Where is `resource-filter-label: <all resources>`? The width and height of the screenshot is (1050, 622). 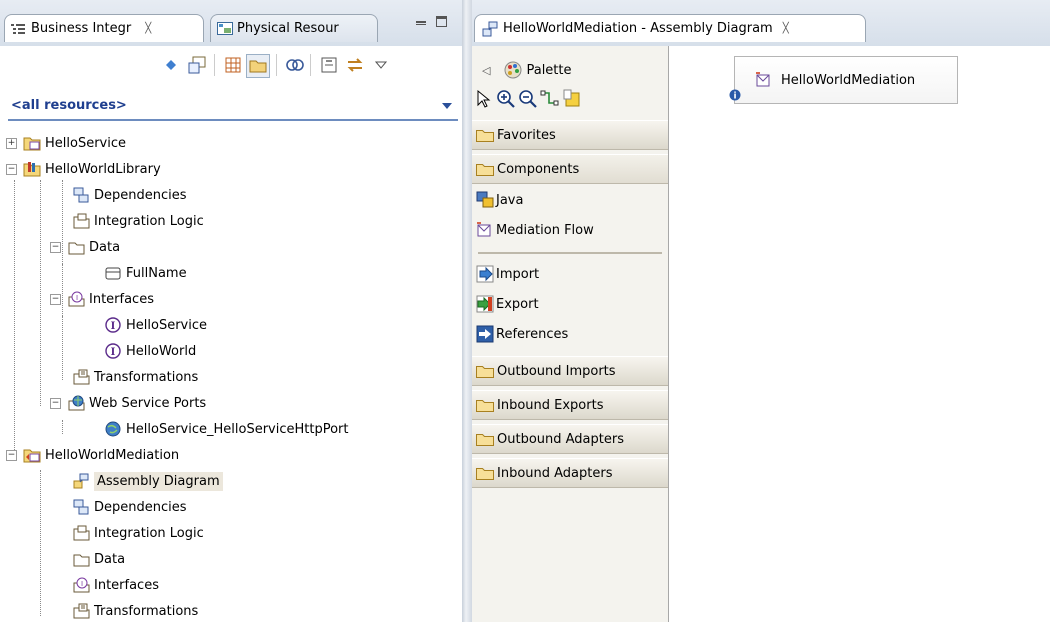
resource-filter-label: <all resources> is located at coordinates (69, 105).